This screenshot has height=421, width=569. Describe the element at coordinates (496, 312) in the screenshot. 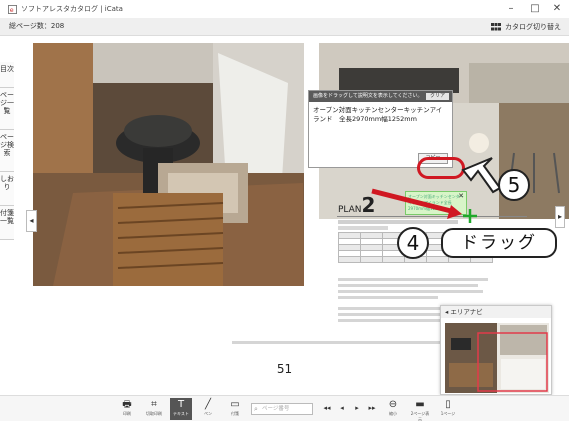

I see `area-navi-header: ◂ エリアナビ` at that location.